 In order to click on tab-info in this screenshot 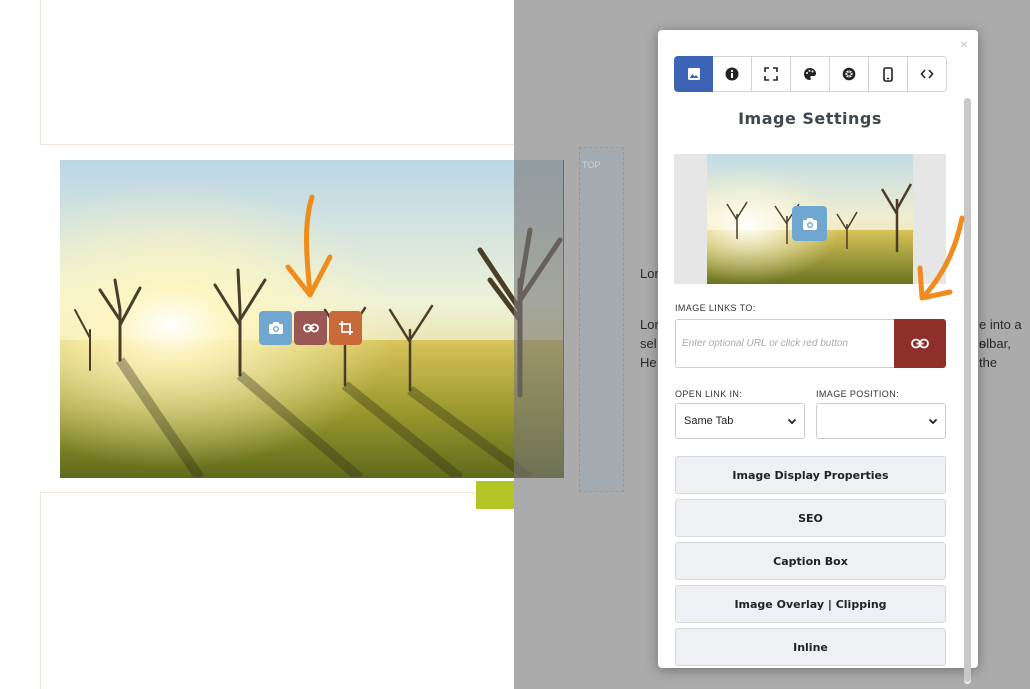, I will do `click(732, 74)`.